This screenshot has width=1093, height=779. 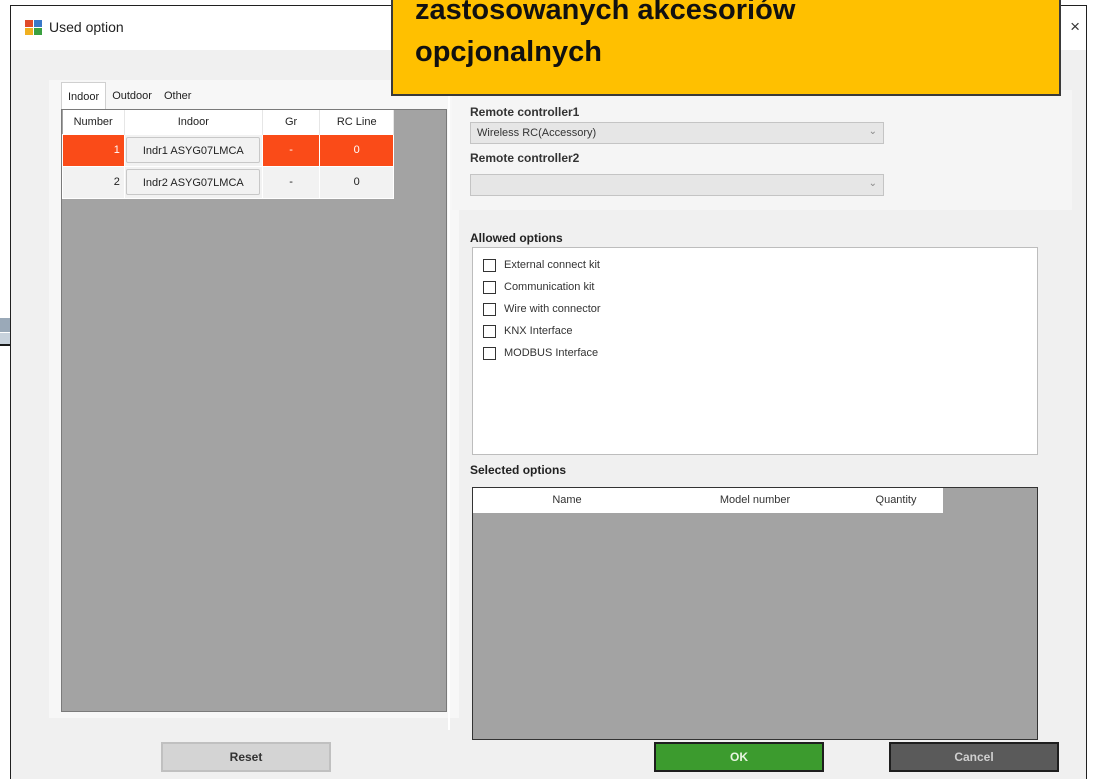 I want to click on reset-button: Reset, so click(x=246, y=757).